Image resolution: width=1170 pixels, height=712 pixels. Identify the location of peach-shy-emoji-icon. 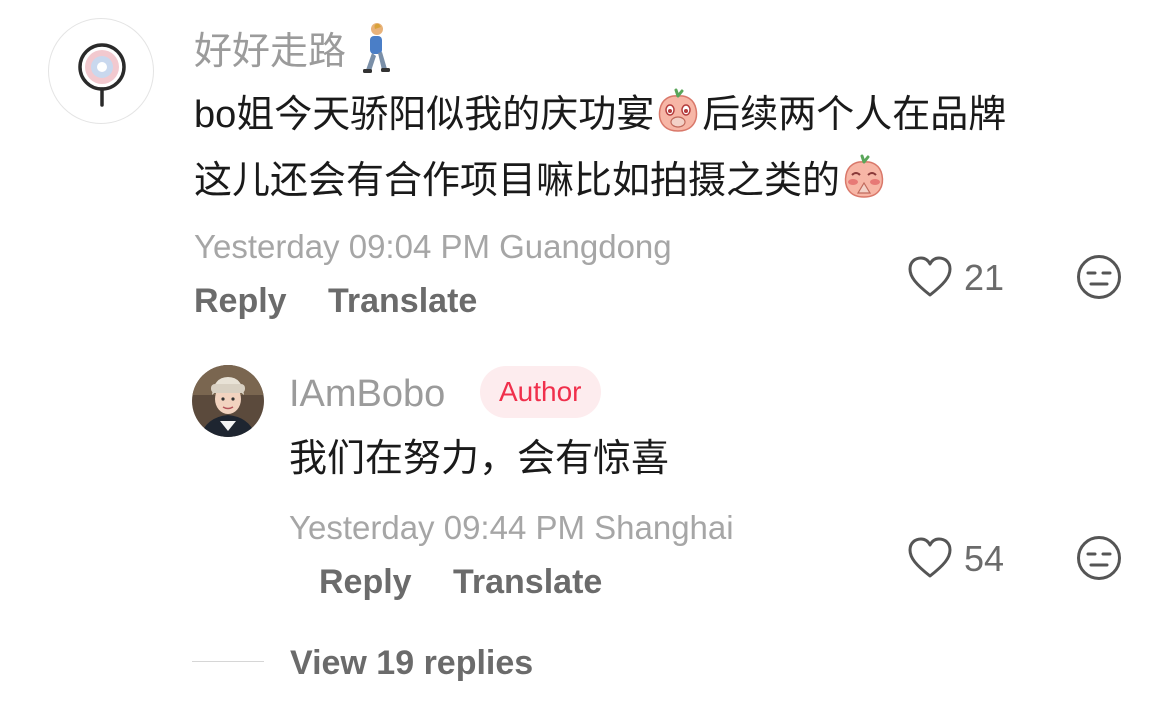
(678, 110).